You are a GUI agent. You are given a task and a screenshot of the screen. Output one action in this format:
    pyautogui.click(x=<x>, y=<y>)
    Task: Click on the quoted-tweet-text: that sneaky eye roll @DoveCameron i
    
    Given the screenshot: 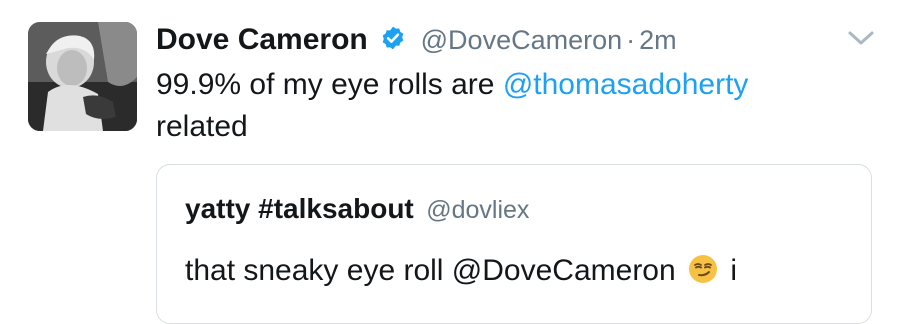 What is the action you would take?
    pyautogui.click(x=515, y=271)
    